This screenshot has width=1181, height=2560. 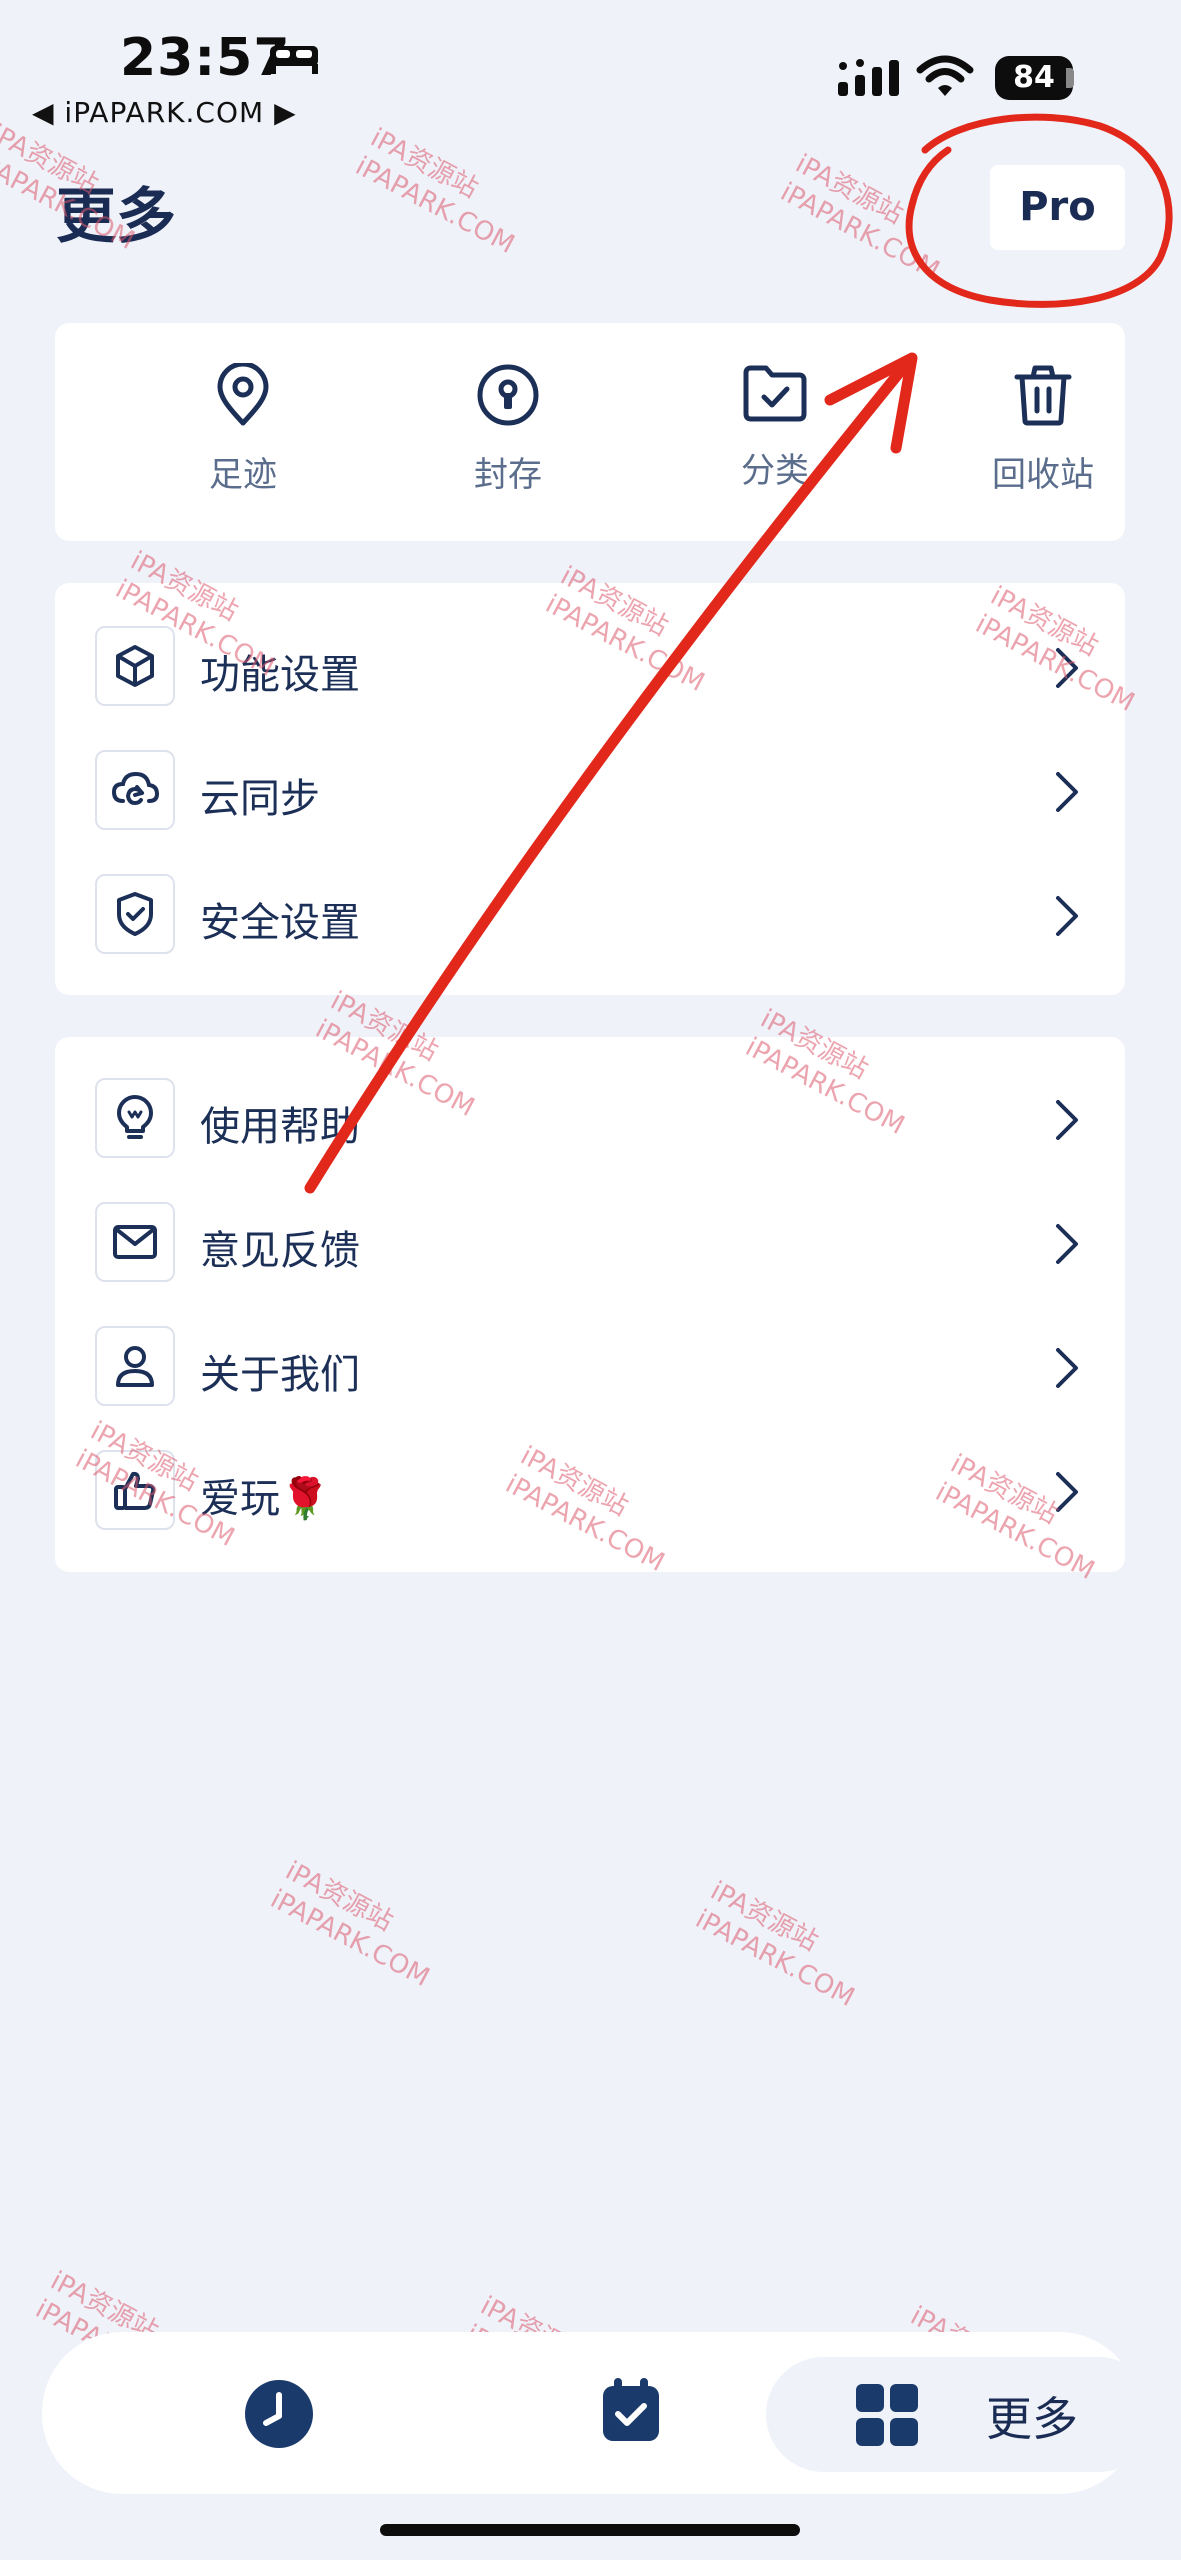 I want to click on mail-icon, so click(x=135, y=1242).